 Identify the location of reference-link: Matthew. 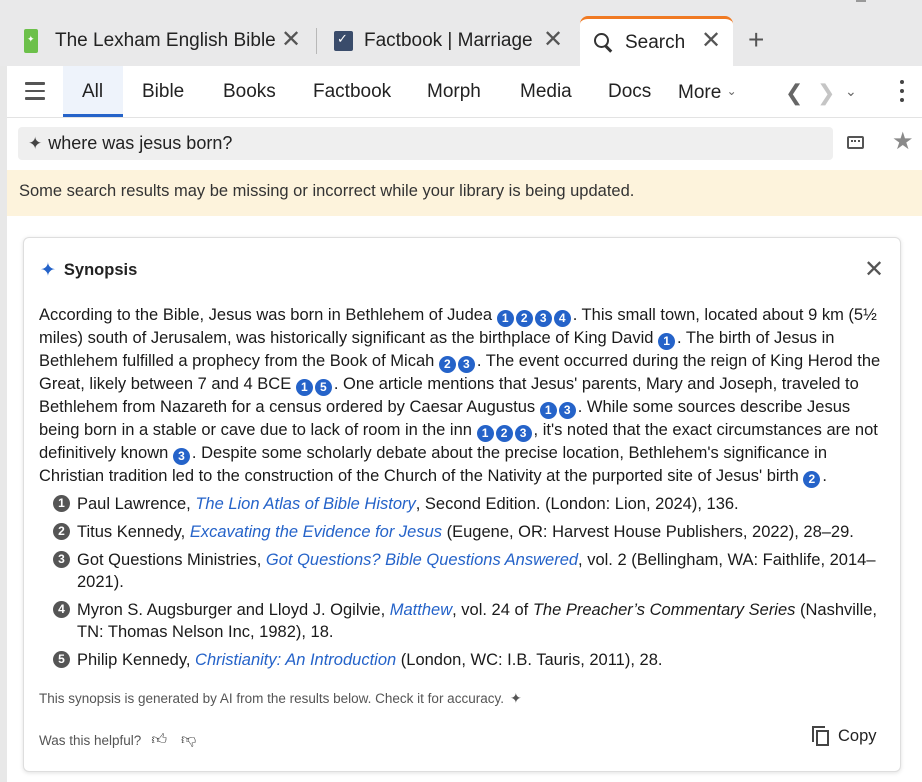
(421, 610).